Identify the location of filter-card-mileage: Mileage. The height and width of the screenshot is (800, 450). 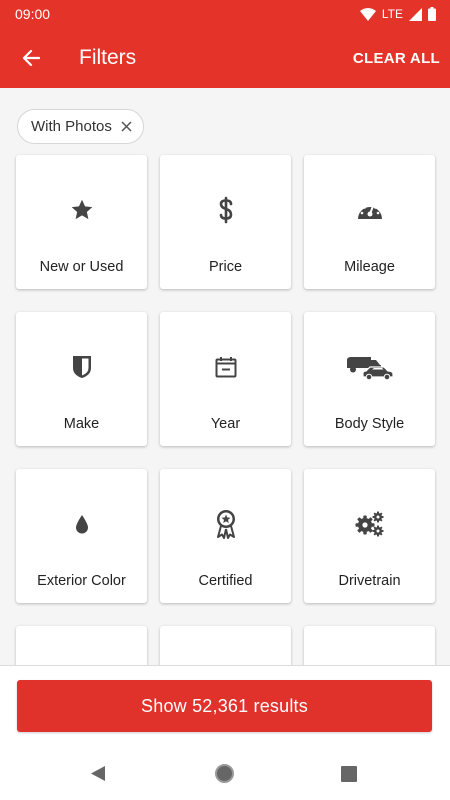
(369, 222).